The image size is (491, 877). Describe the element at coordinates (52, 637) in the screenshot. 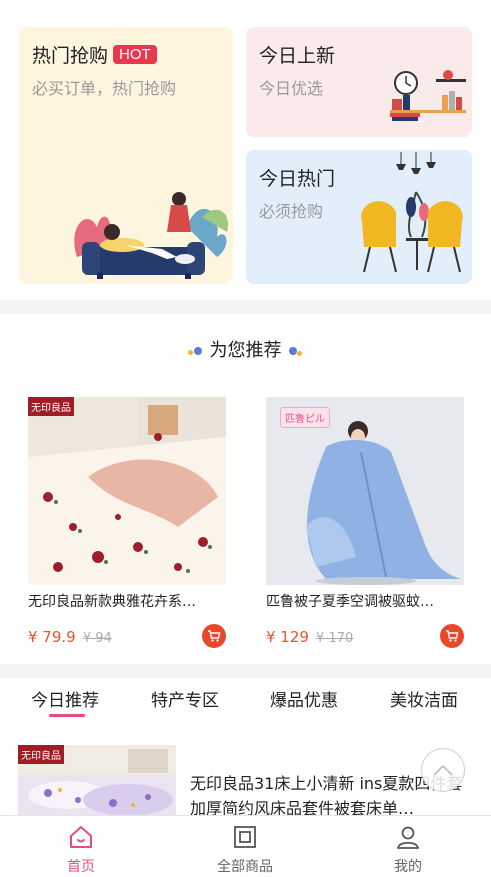

I see `product-price: ¥ 79.9` at that location.